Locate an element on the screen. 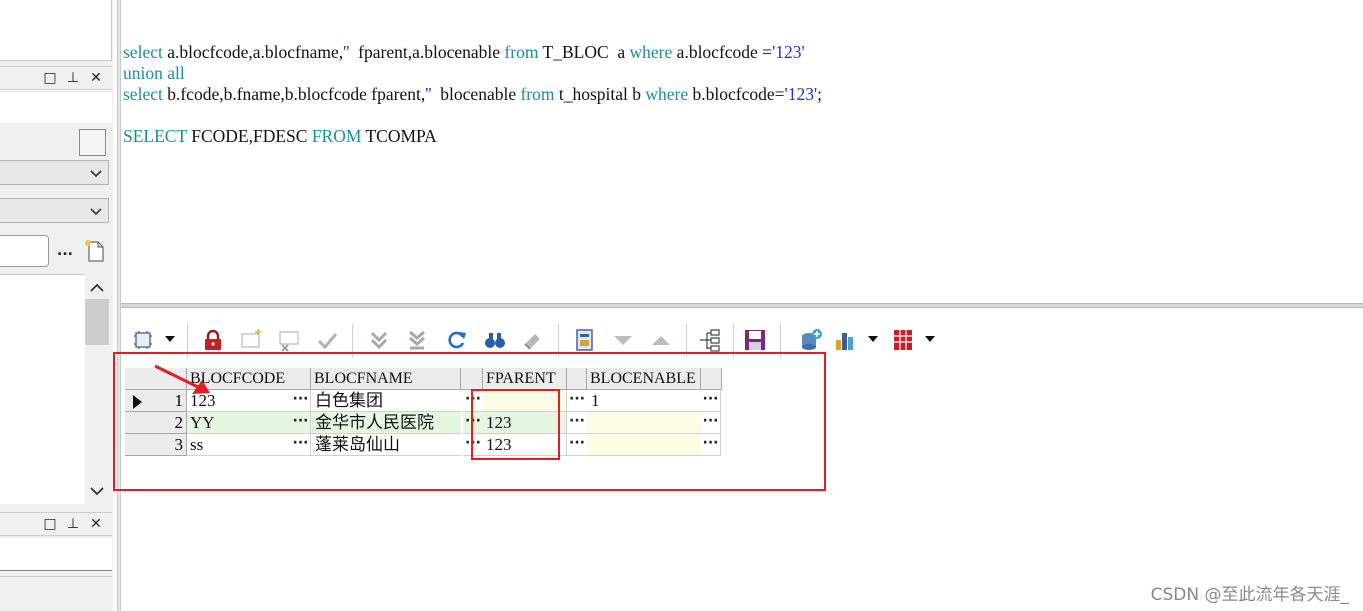 The width and height of the screenshot is (1363, 611). sql-line-2: union all is located at coordinates (154, 73).